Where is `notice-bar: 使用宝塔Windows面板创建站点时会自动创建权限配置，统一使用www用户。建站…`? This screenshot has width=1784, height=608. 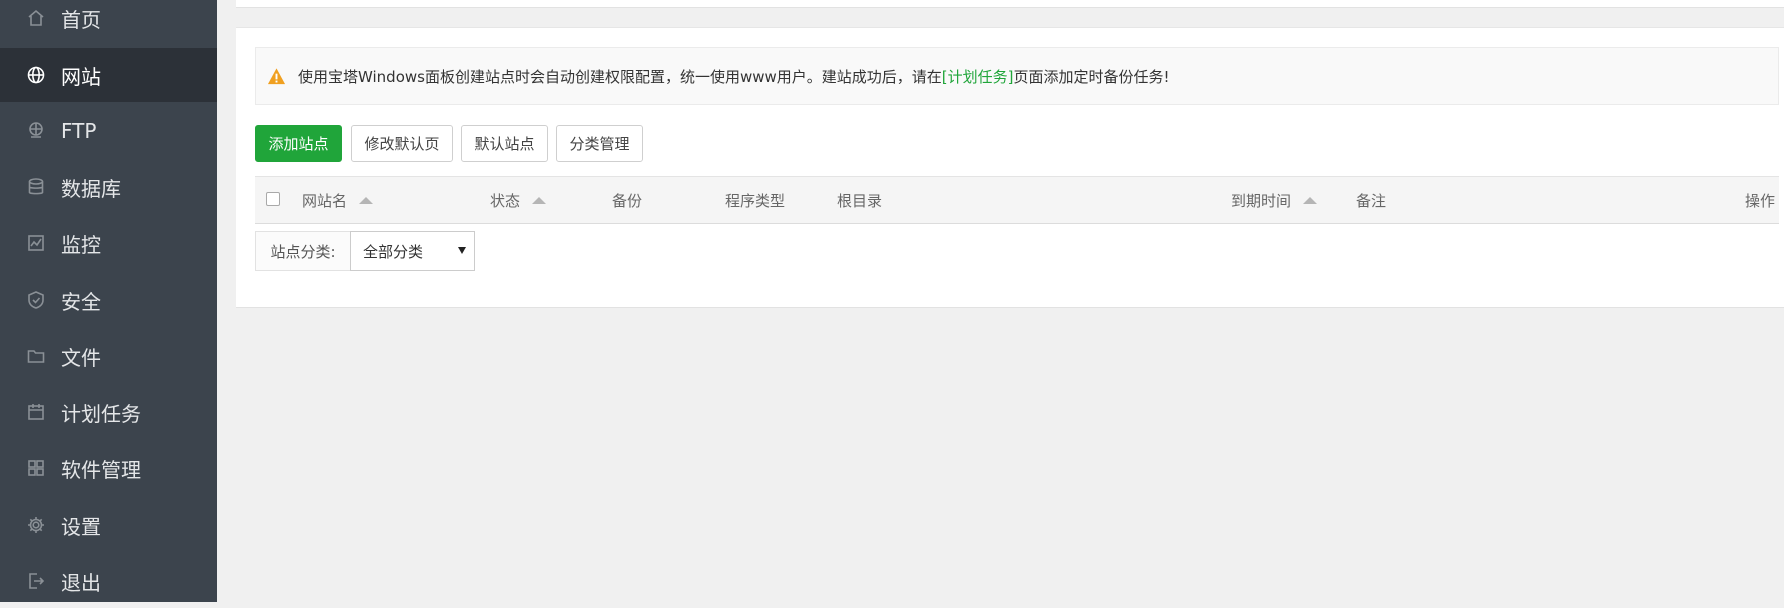
notice-bar: 使用宝塔Windows面板创建站点时会自动创建权限配置，统一使用www用户。建站… is located at coordinates (1017, 76).